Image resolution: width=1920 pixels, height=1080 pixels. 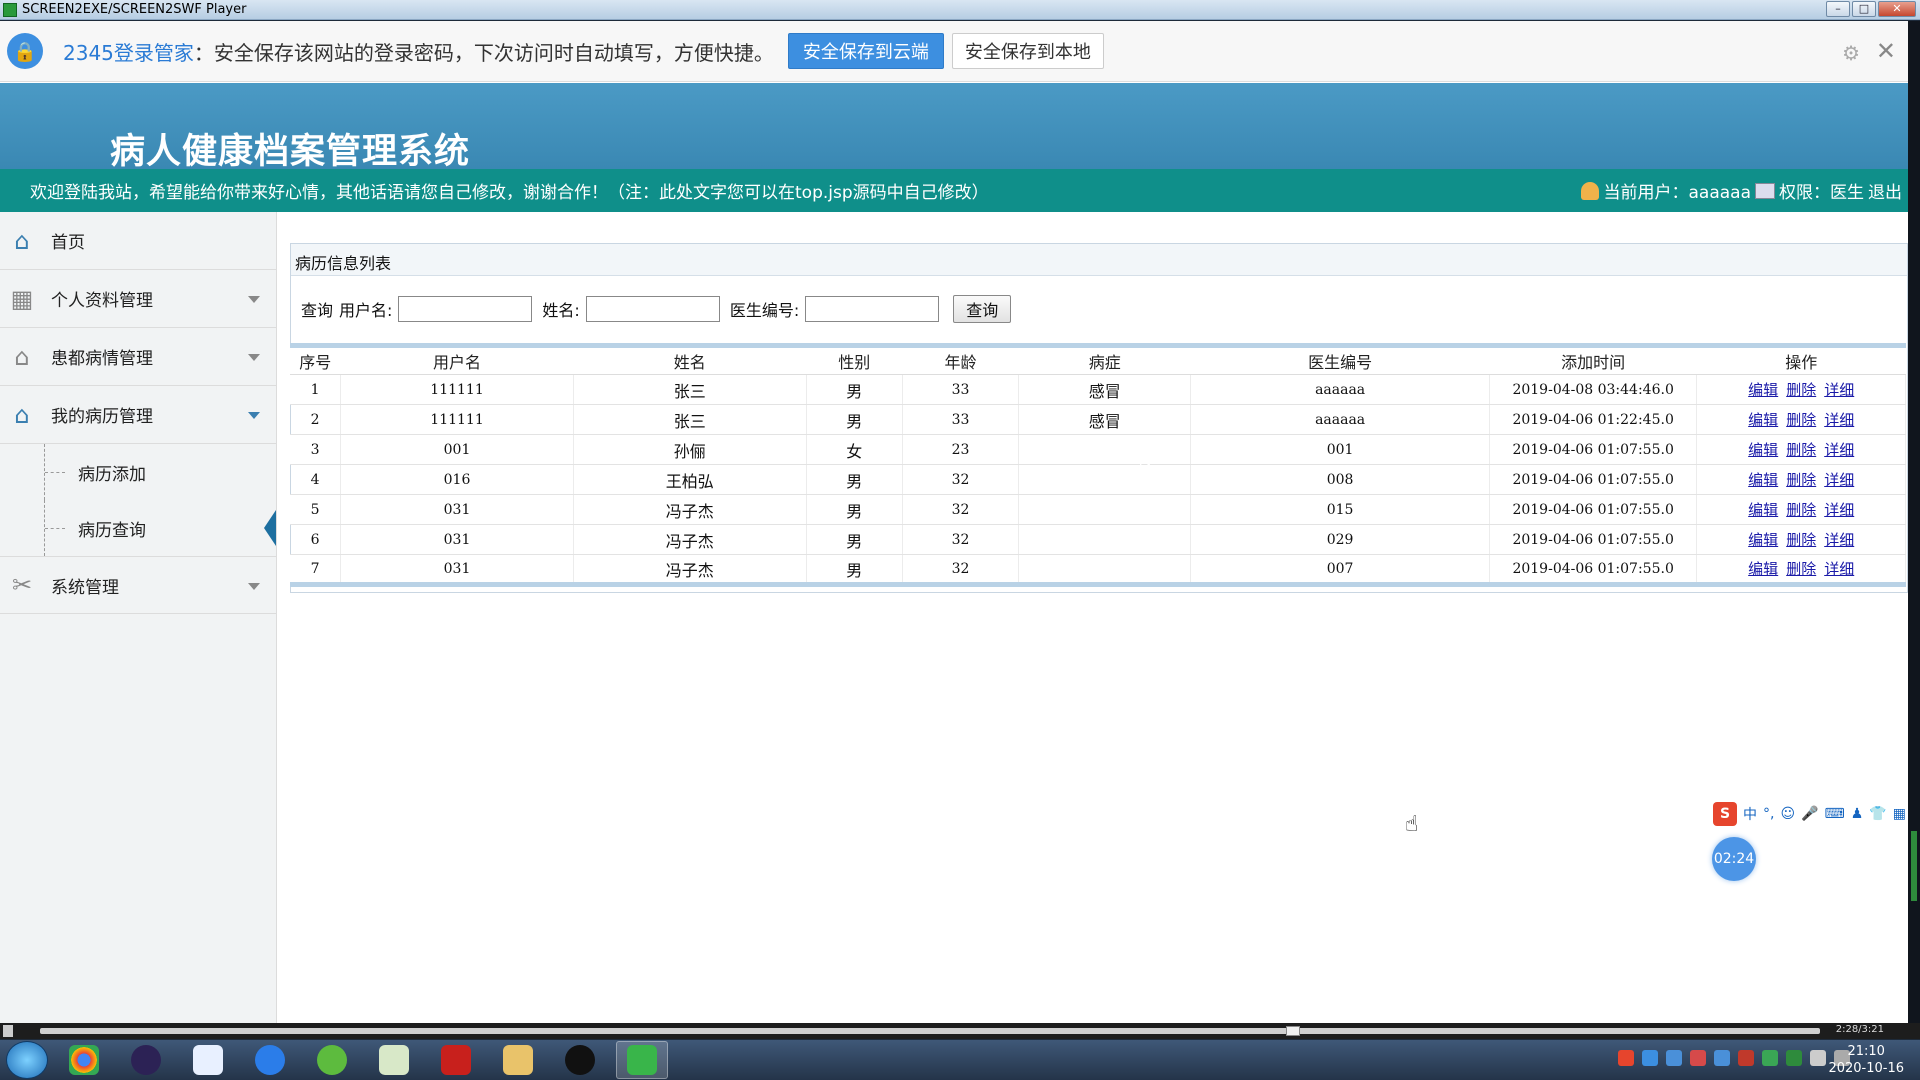 What do you see at coordinates (561, 310) in the screenshot?
I see `name-label: 姓名:` at bounding box center [561, 310].